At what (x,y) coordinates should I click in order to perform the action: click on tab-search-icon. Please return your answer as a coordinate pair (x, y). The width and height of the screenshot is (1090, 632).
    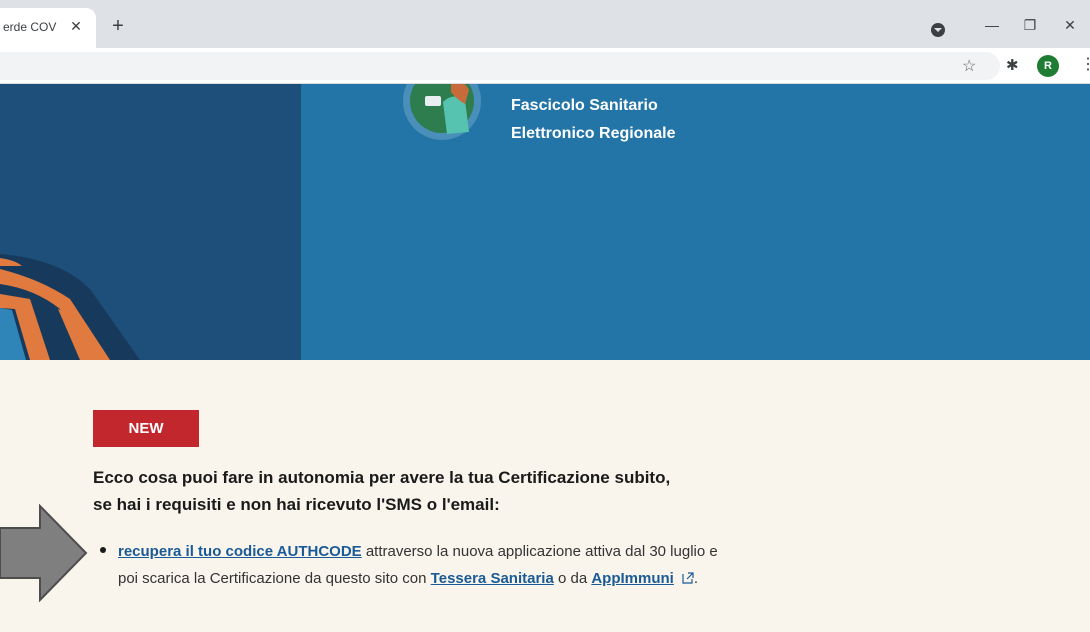
    Looking at the image, I should click on (938, 30).